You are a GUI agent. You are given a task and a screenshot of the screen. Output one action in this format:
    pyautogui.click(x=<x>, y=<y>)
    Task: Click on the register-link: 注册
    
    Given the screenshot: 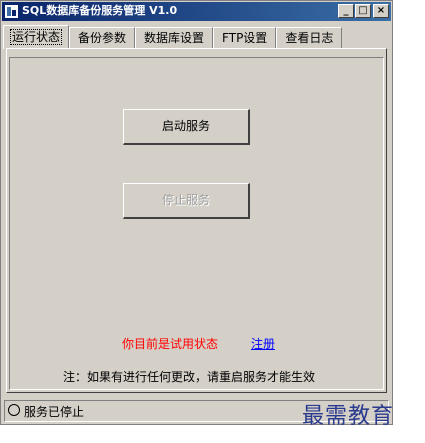 What is the action you would take?
    pyautogui.click(x=263, y=343)
    